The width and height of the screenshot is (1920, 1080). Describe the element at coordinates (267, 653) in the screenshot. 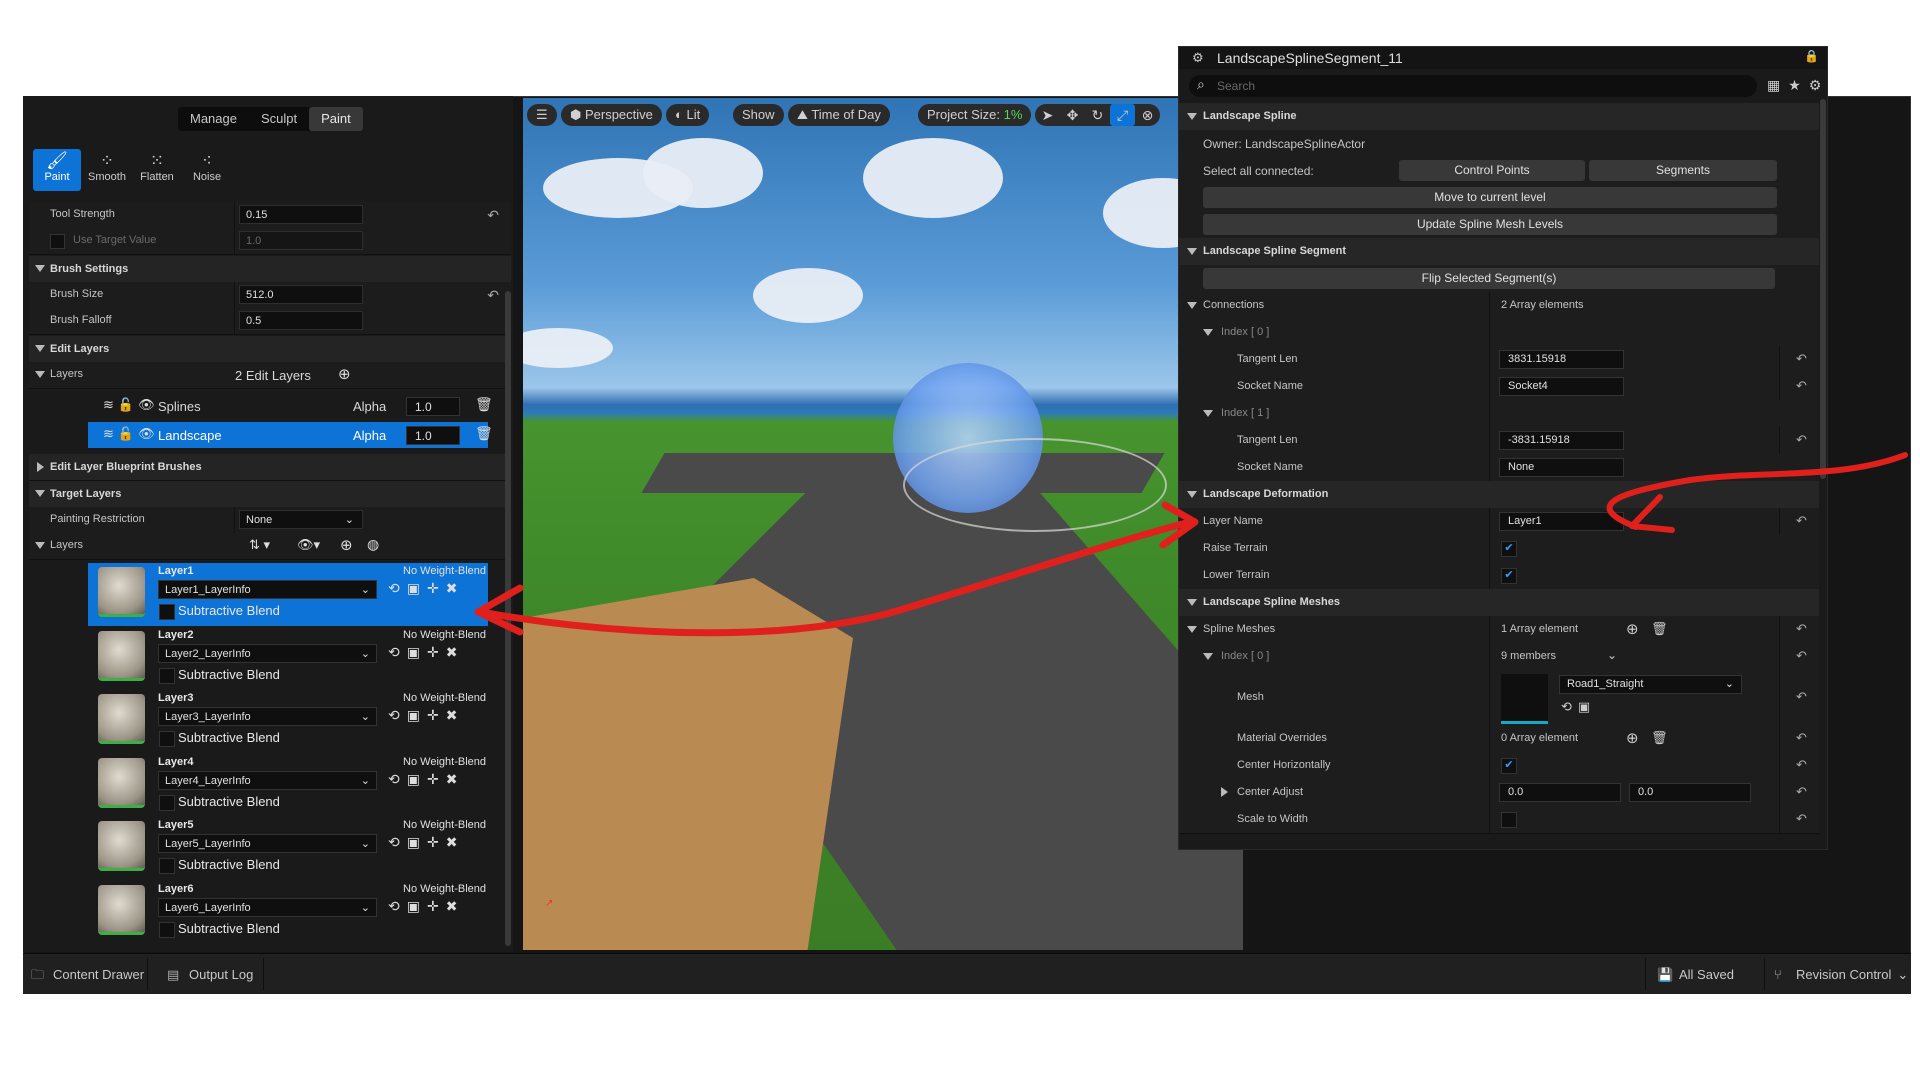

I see `layer-info-select: Layer2_LayerInfo ⌄` at that location.